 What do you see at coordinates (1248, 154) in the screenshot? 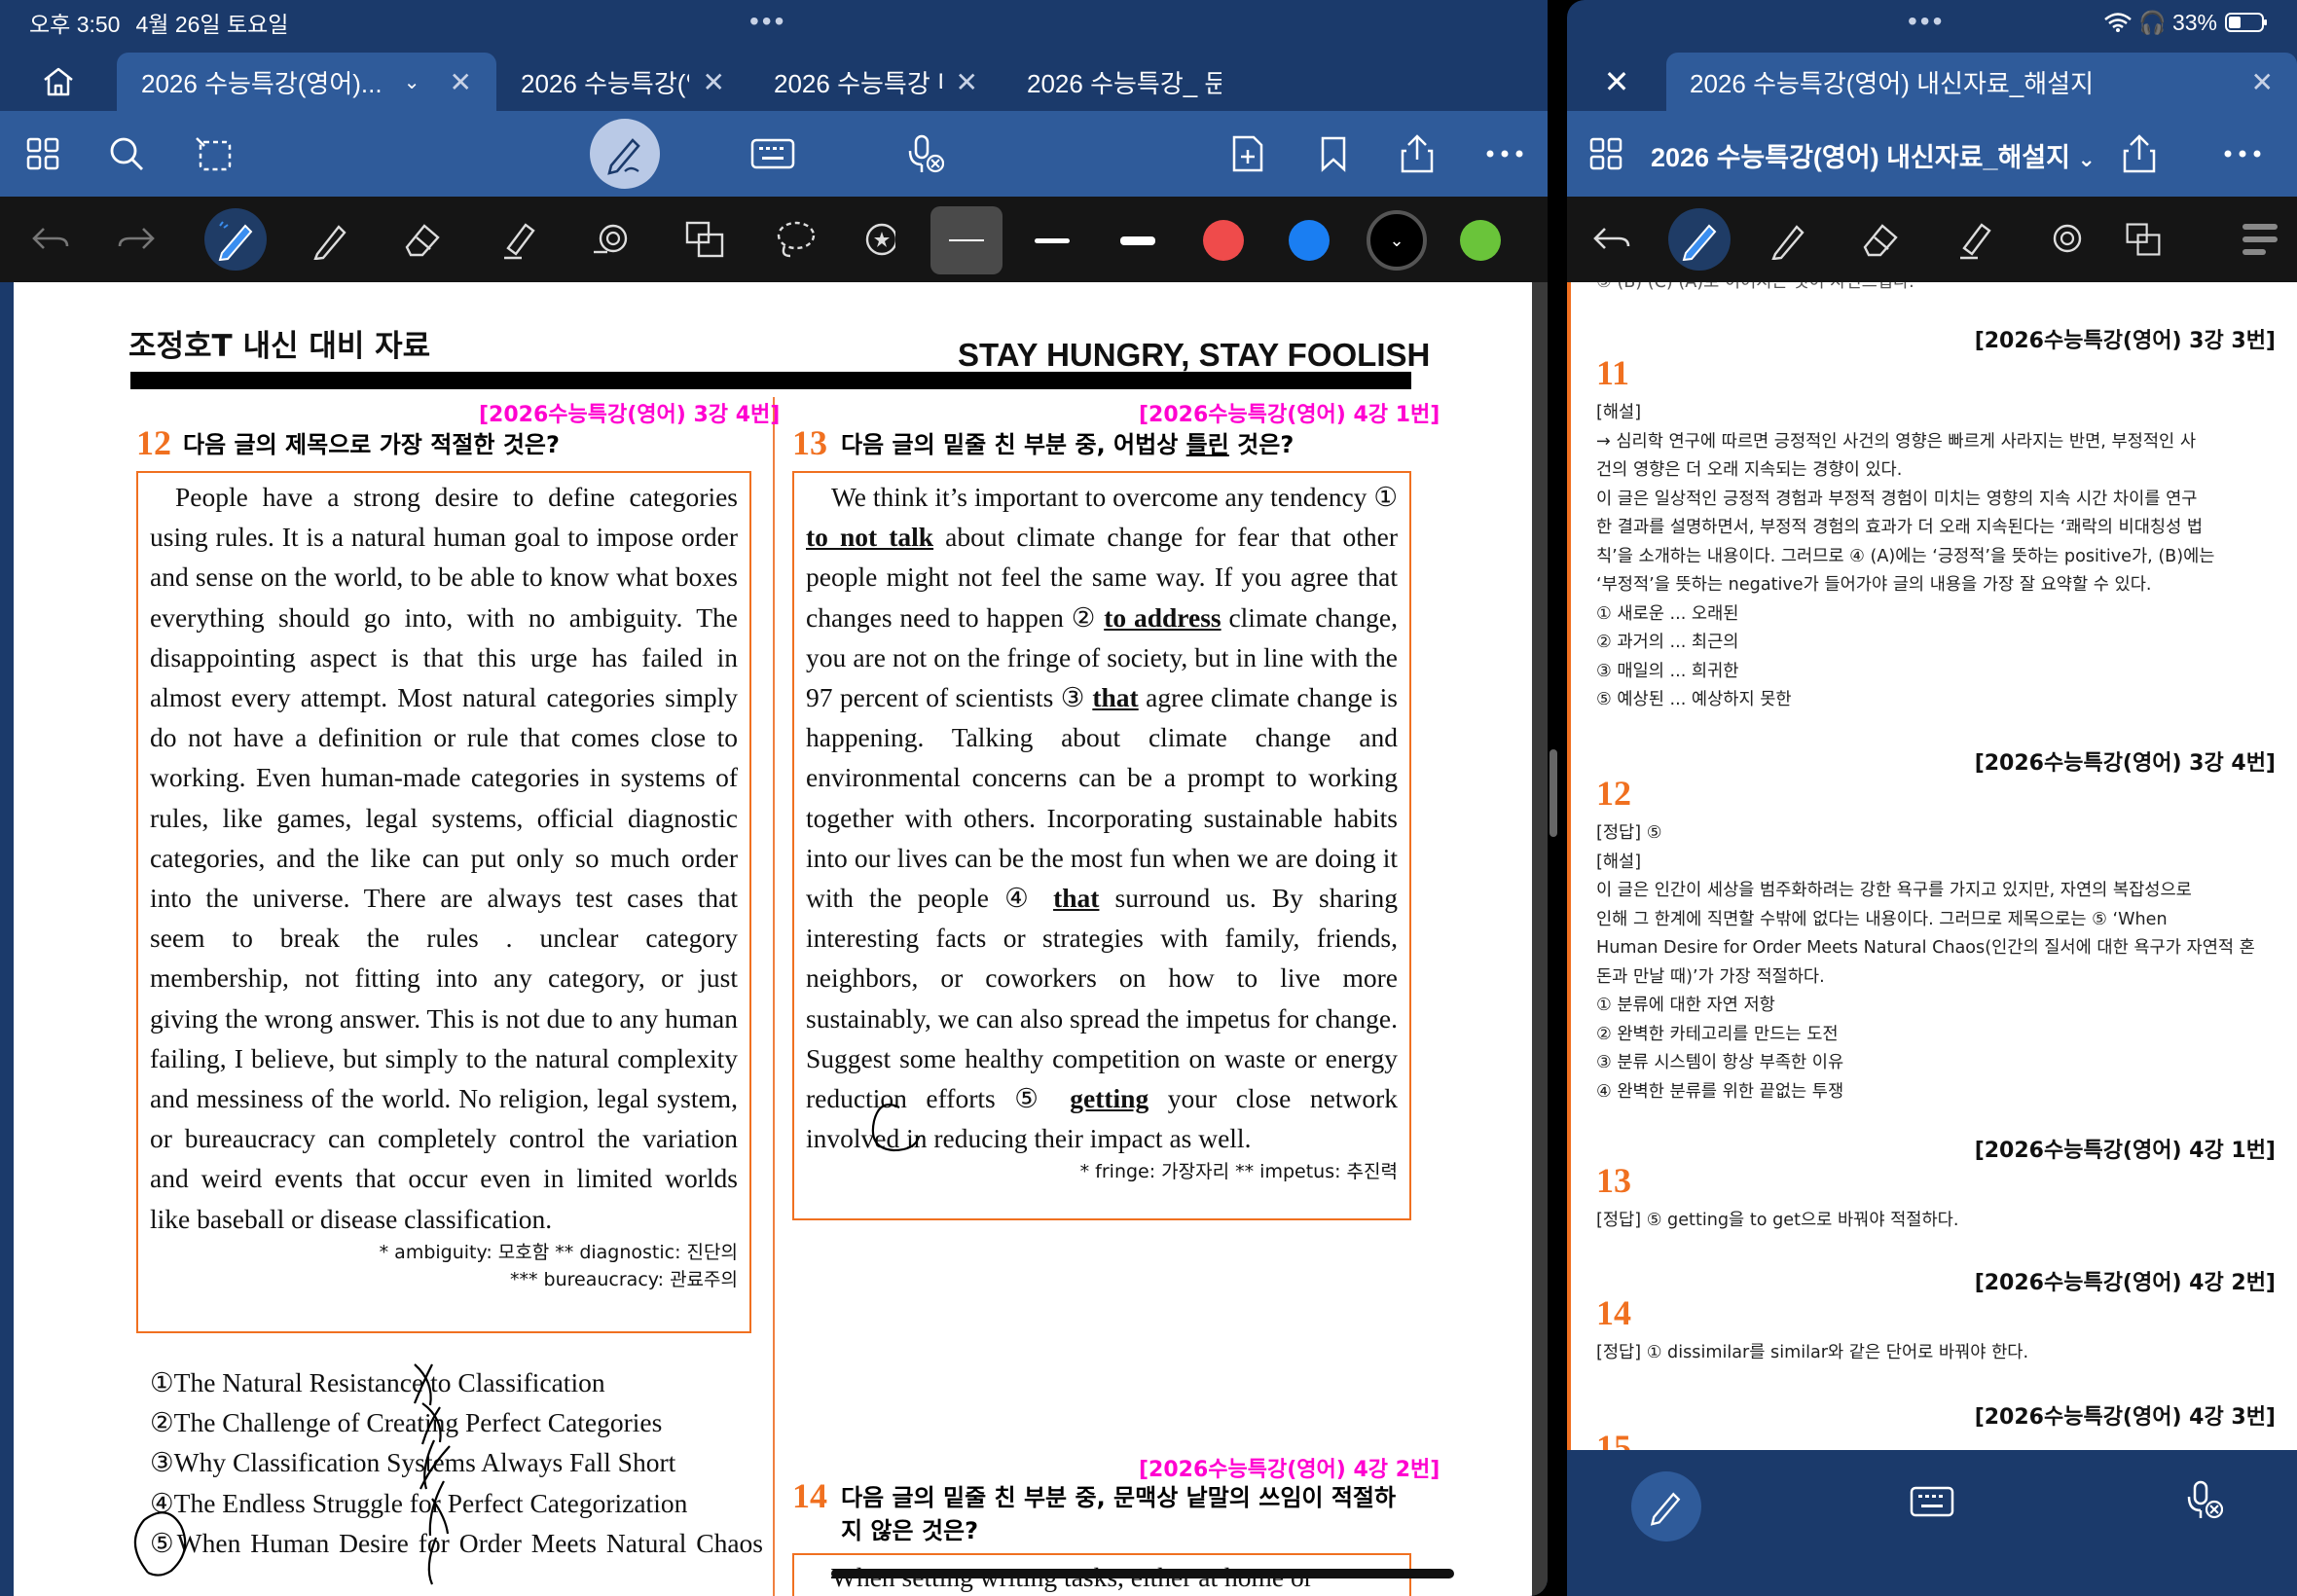
I see `add-page-icon` at bounding box center [1248, 154].